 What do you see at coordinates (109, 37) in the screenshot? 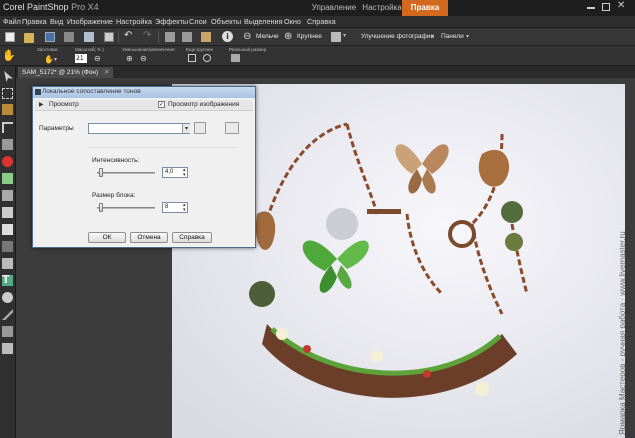
I see `print-icon` at bounding box center [109, 37].